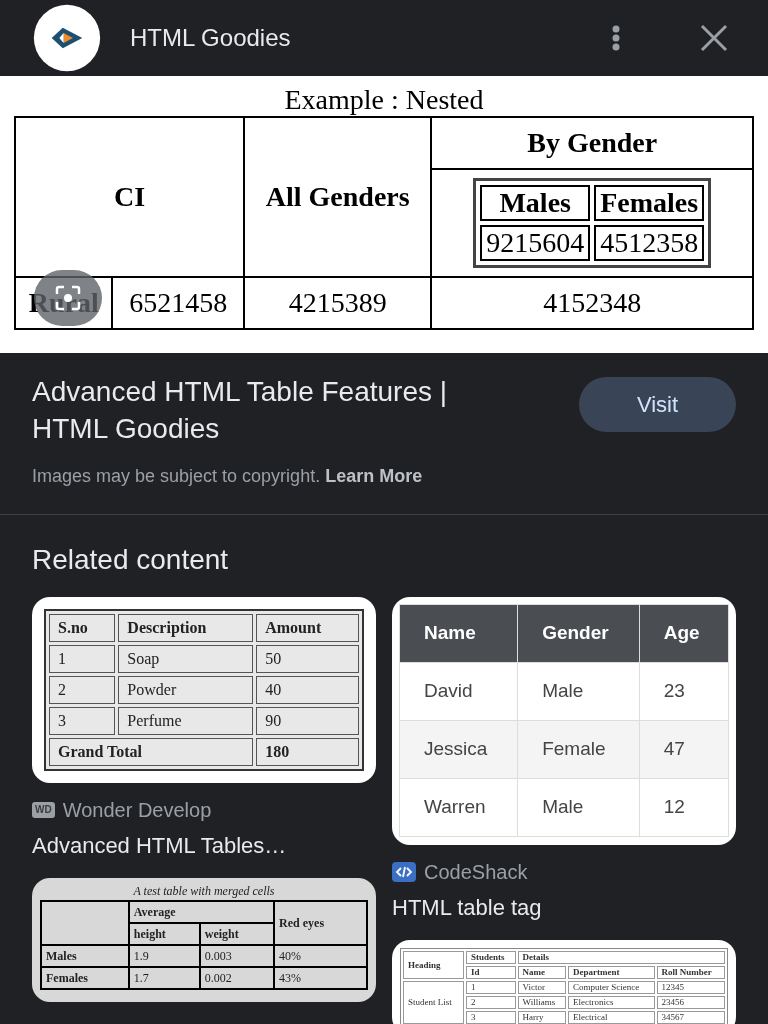 This screenshot has width=768, height=1024. What do you see at coordinates (307, 752) in the screenshot?
I see `row-header: 180` at bounding box center [307, 752].